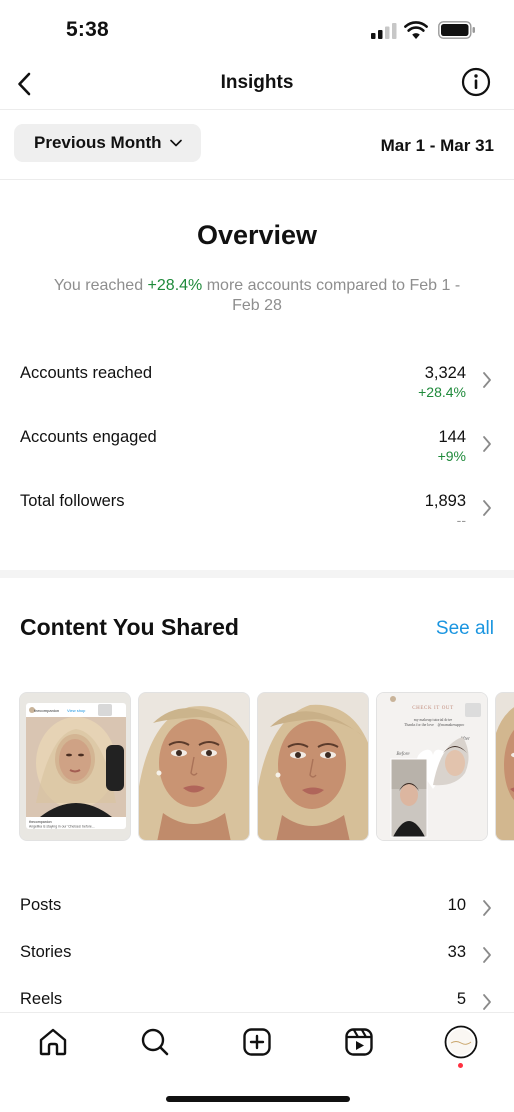 The height and width of the screenshot is (1112, 514). Describe the element at coordinates (451, 725) in the screenshot. I see `story-handle: @mamakesuppro` at that location.